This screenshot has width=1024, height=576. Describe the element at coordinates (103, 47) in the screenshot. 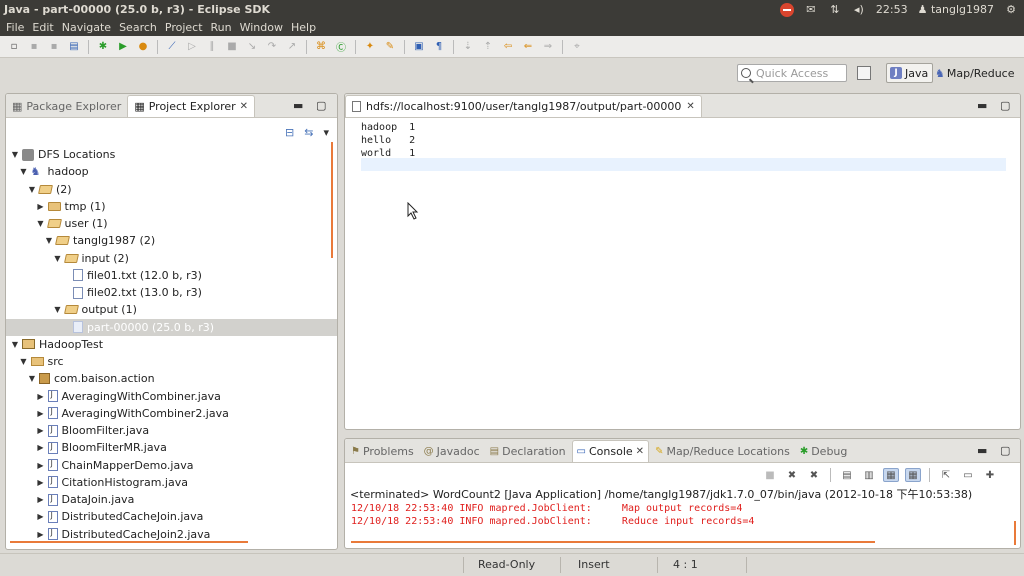

I see `debug-icon: ✱` at that location.